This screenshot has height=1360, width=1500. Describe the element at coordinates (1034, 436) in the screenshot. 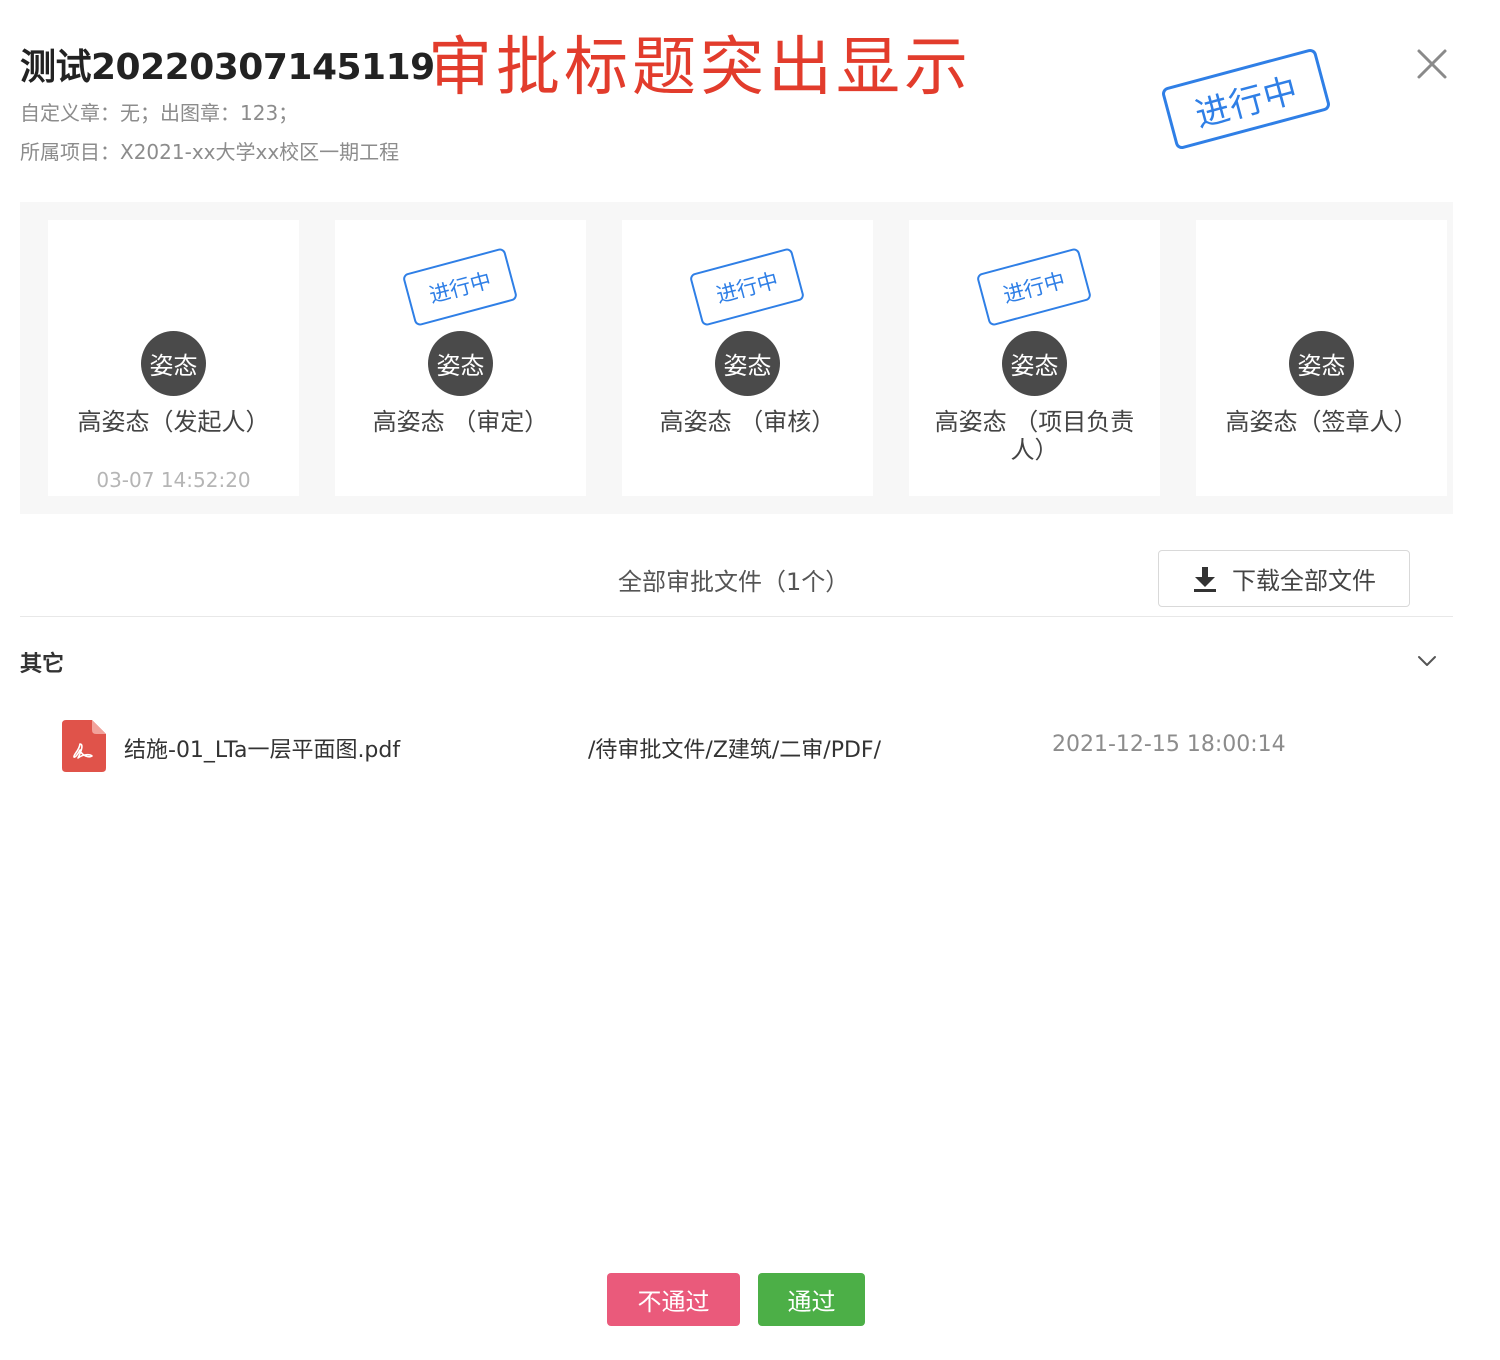

I see `step-person-name: 高姿态 （项目负责人）` at that location.